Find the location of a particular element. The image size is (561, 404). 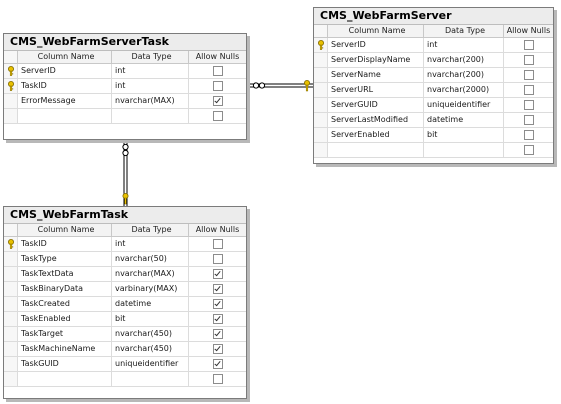

table-row: TaskEnabled bit is located at coordinates (125, 319).